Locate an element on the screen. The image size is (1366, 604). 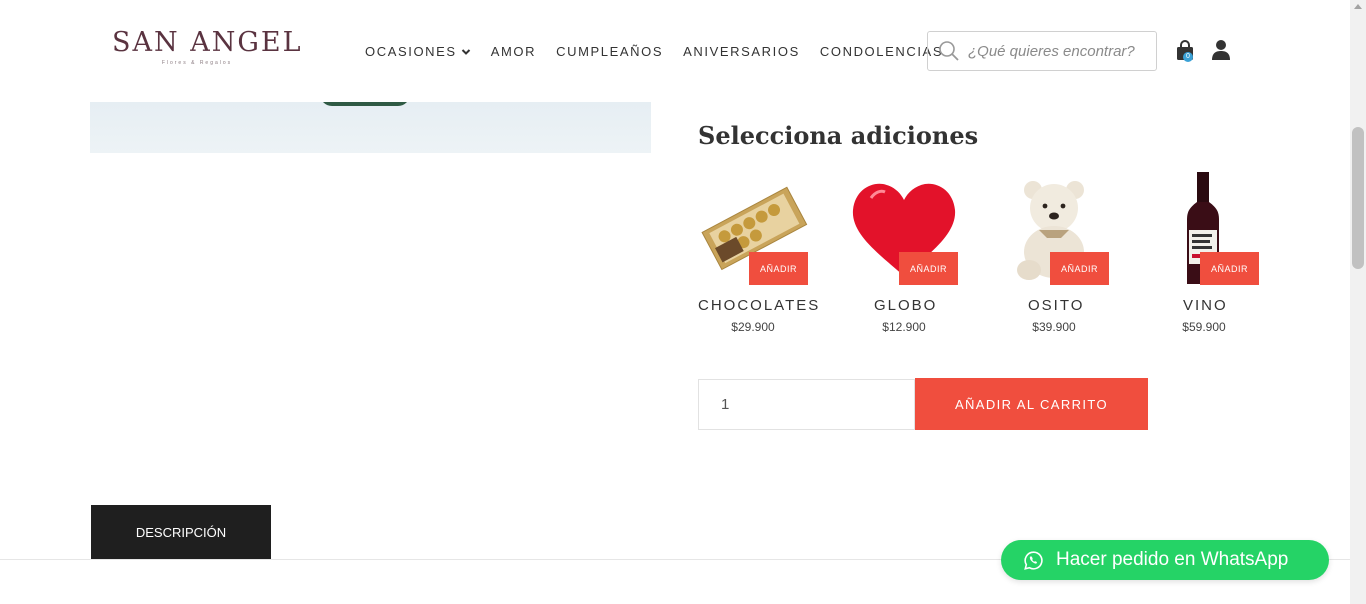
vase-rim is located at coordinates (365, 104).